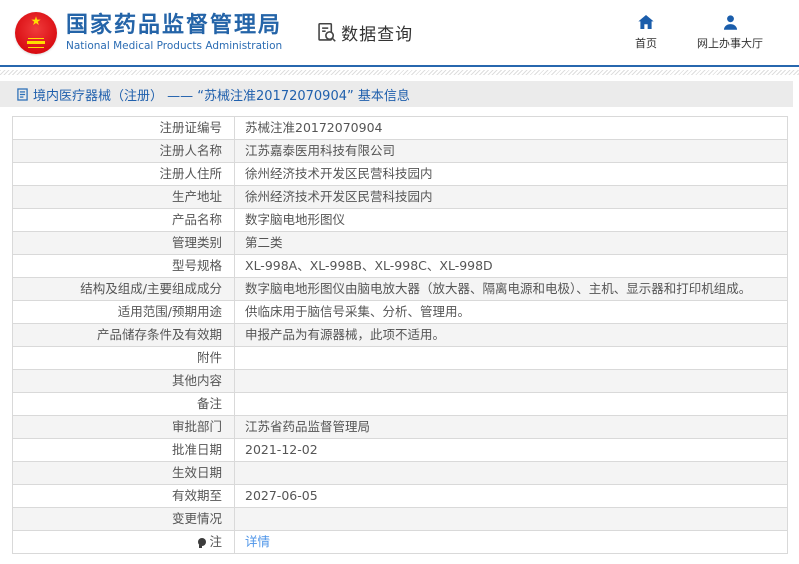  What do you see at coordinates (511, 220) in the screenshot?
I see `row-value: 数字脑电地形图仪` at bounding box center [511, 220].